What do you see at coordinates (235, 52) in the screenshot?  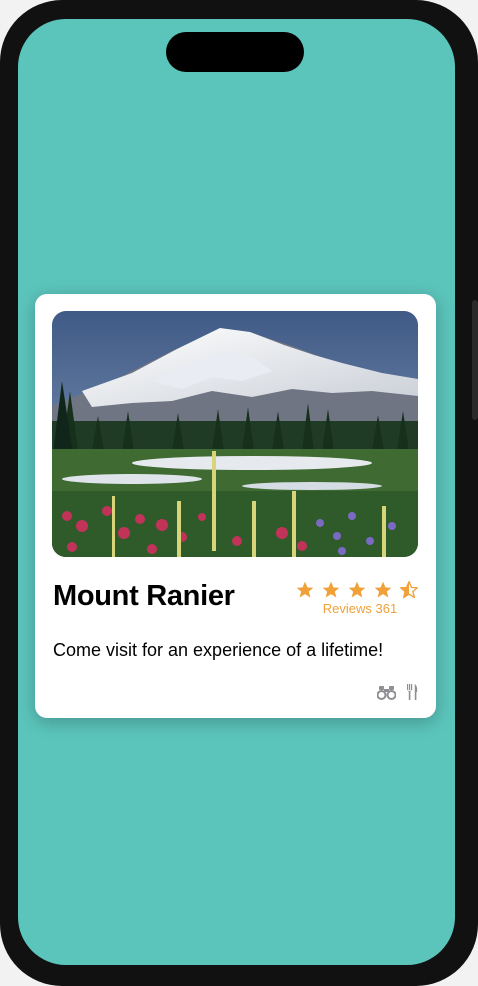 I see `dynamic-island` at bounding box center [235, 52].